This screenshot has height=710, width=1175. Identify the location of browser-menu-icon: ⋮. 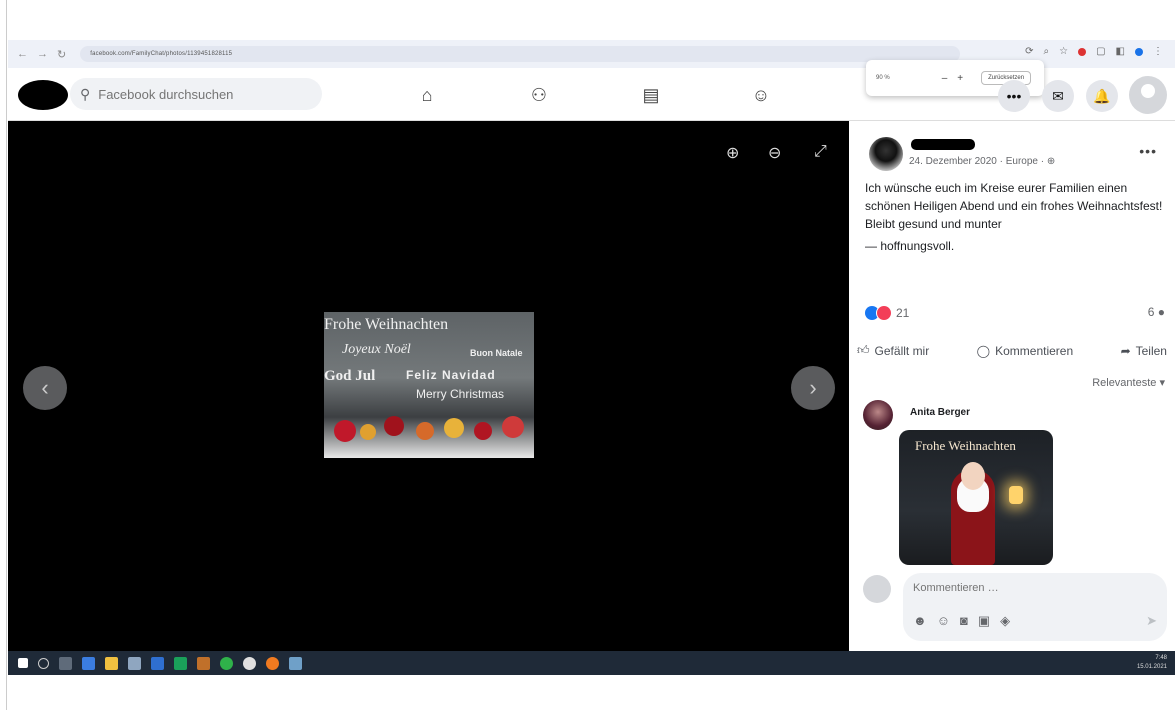
(1158, 51).